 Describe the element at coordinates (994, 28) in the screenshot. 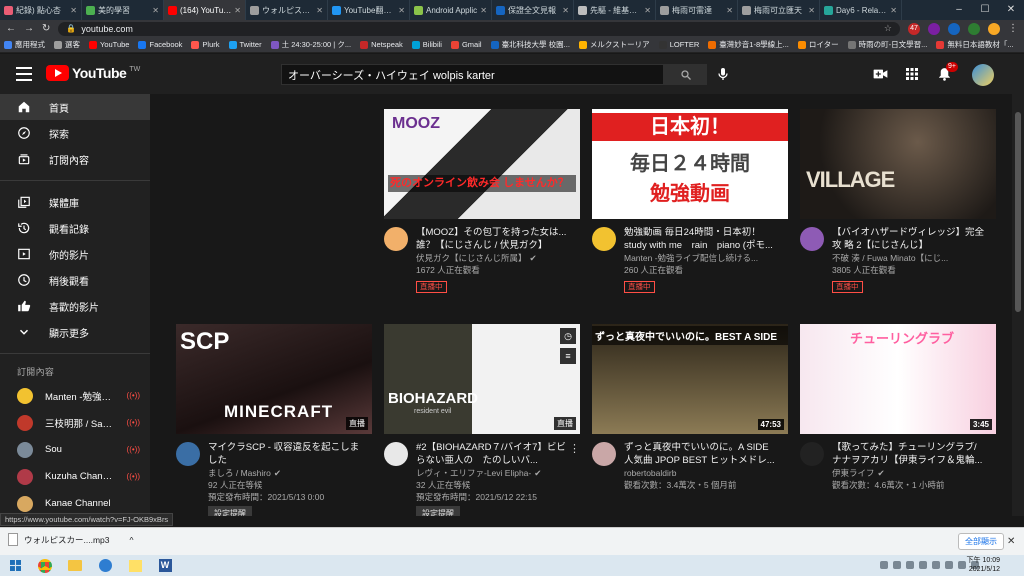

I see `profile-icon` at that location.